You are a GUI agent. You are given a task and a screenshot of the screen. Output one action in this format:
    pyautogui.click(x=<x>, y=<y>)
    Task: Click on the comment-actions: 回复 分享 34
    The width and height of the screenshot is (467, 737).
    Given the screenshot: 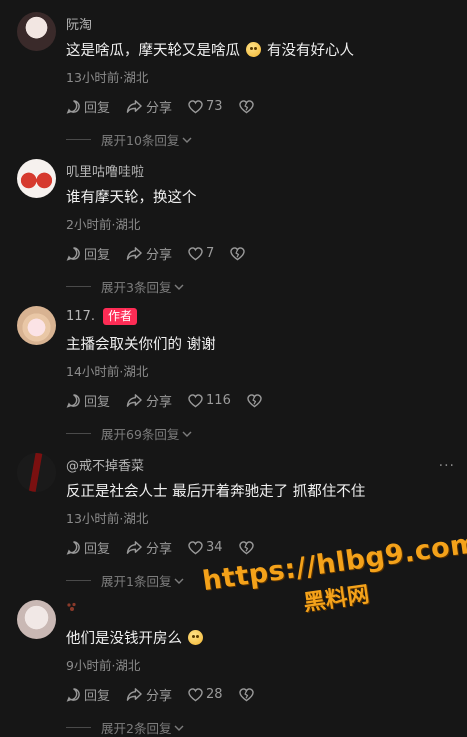 What is the action you would take?
    pyautogui.click(x=169, y=547)
    